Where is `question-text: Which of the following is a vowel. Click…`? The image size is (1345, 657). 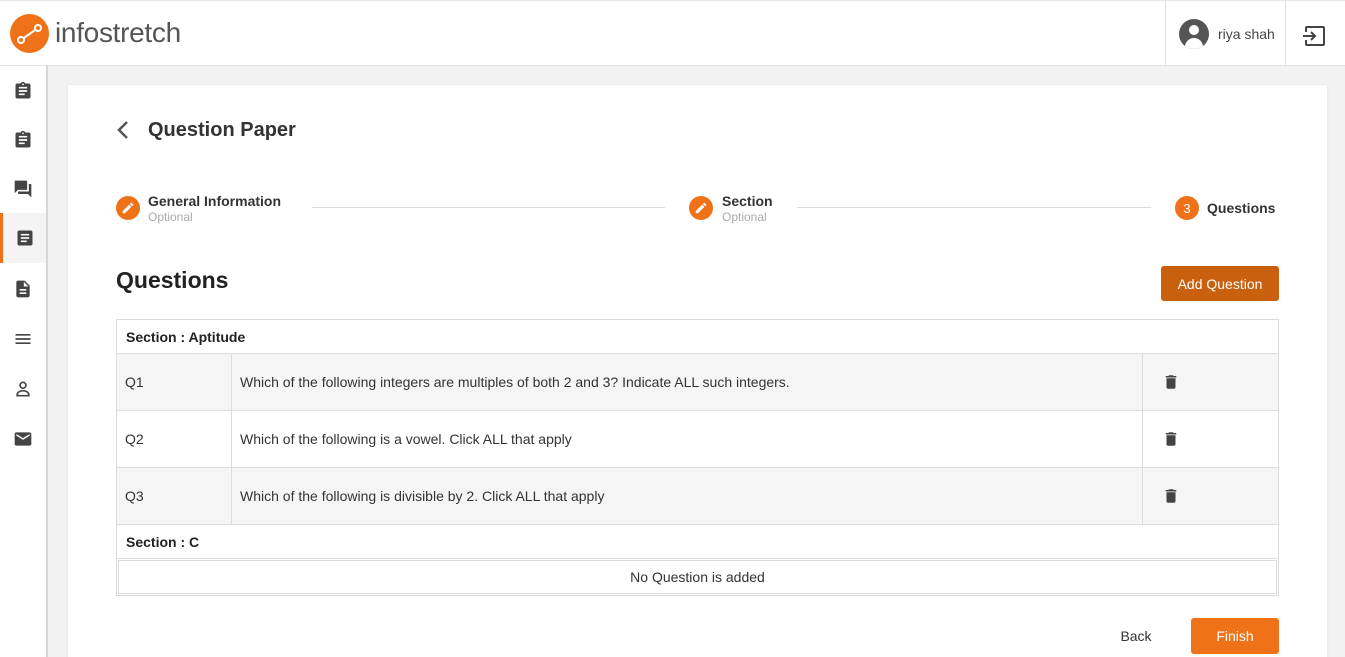 question-text: Which of the following is a vowel. Click… is located at coordinates (687, 439).